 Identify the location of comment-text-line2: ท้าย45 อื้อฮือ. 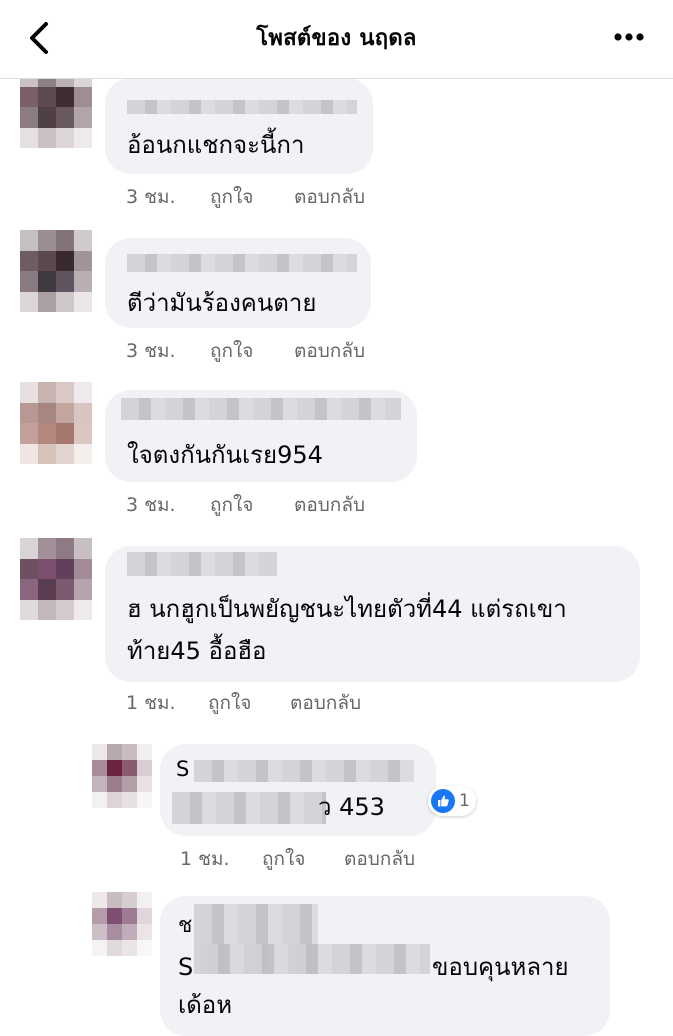
(197, 651).